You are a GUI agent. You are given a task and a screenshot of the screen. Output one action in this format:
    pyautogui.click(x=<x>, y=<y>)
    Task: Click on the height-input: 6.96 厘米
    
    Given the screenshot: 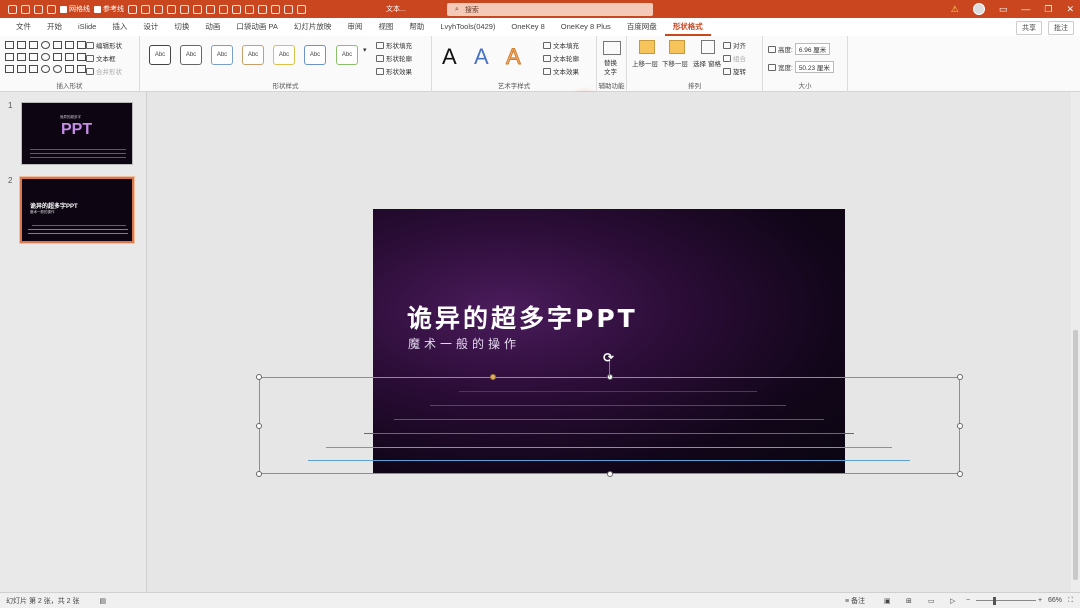 What is the action you would take?
    pyautogui.click(x=812, y=49)
    